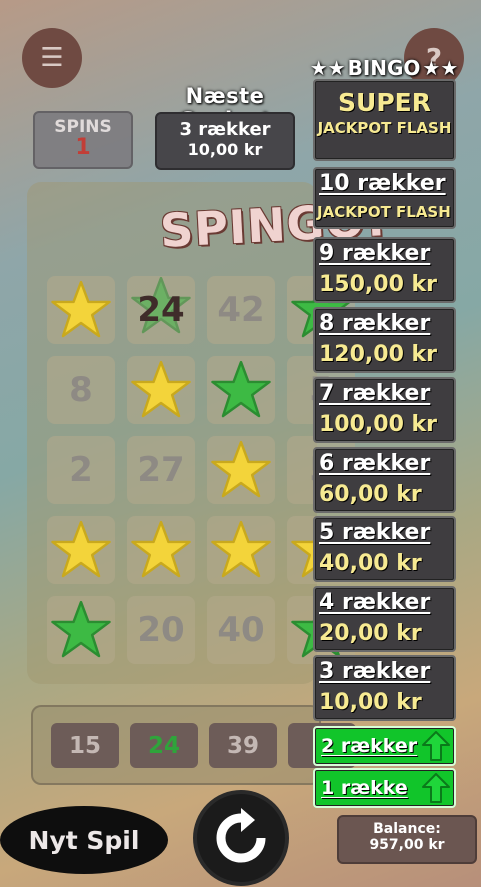 Image resolution: width=481 pixels, height=887 pixels. I want to click on grid-cell-value: 27, so click(161, 470).